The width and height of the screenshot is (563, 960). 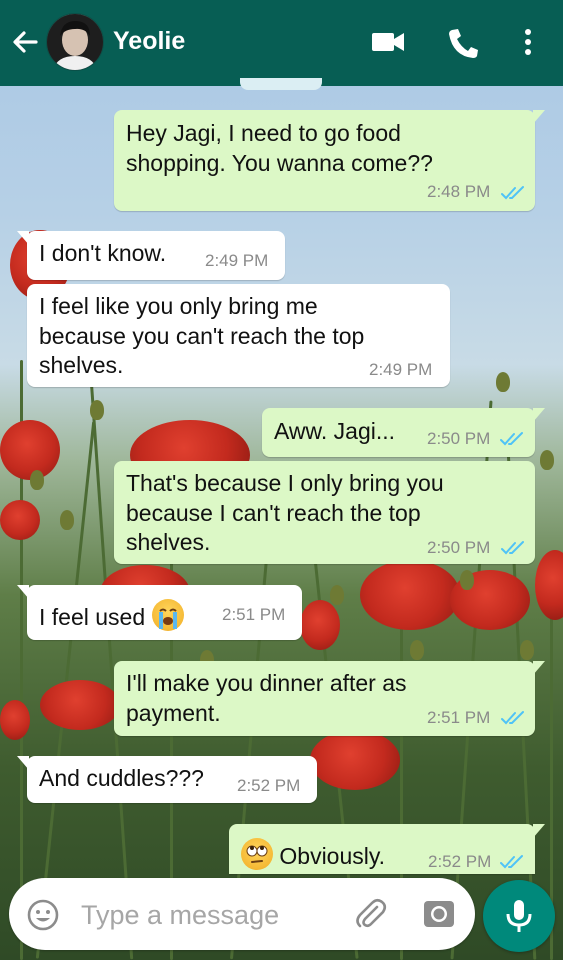 What do you see at coordinates (167, 615) in the screenshot?
I see `crying-face-emoji-icon` at bounding box center [167, 615].